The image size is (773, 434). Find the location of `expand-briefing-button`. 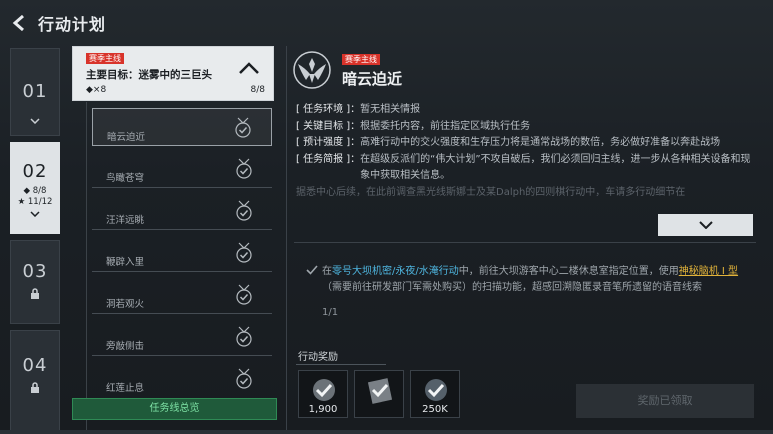

expand-briefing-button is located at coordinates (705, 225).